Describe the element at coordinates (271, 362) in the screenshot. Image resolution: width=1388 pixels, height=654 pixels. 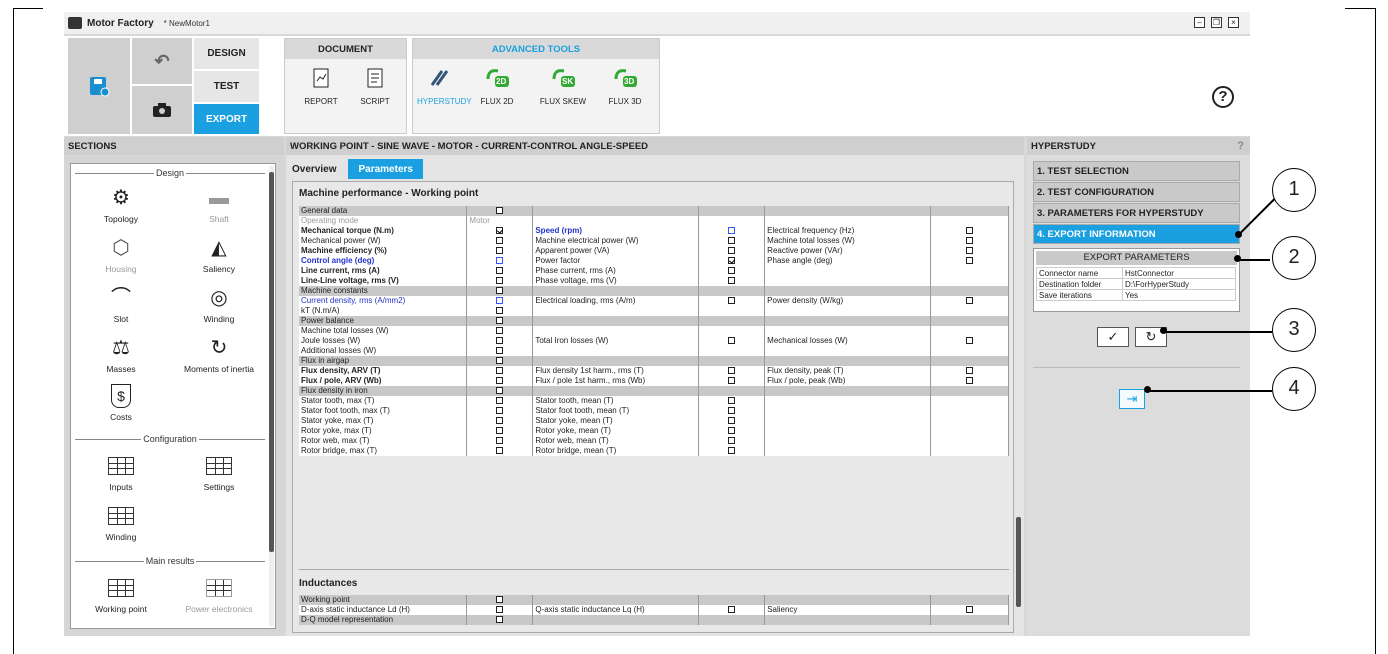
I see `sections-scroll-thumb` at that location.